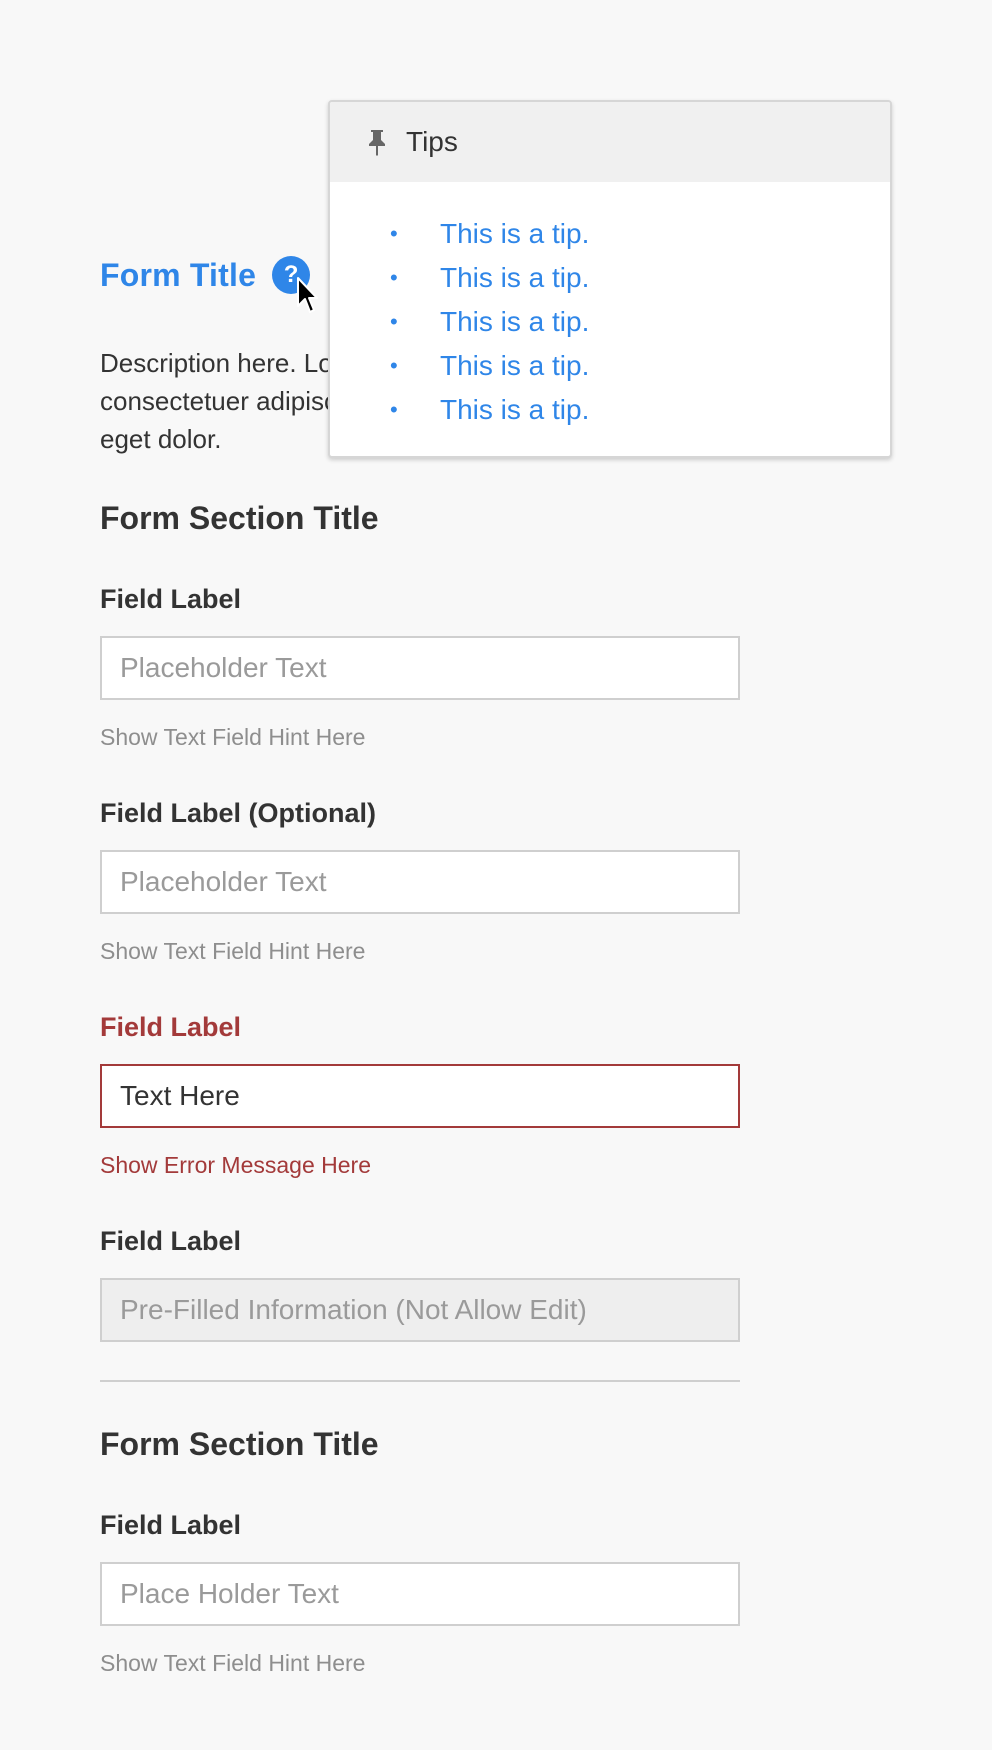 The width and height of the screenshot is (992, 1750). What do you see at coordinates (420, 882) in the screenshot?
I see `optional-text-field` at bounding box center [420, 882].